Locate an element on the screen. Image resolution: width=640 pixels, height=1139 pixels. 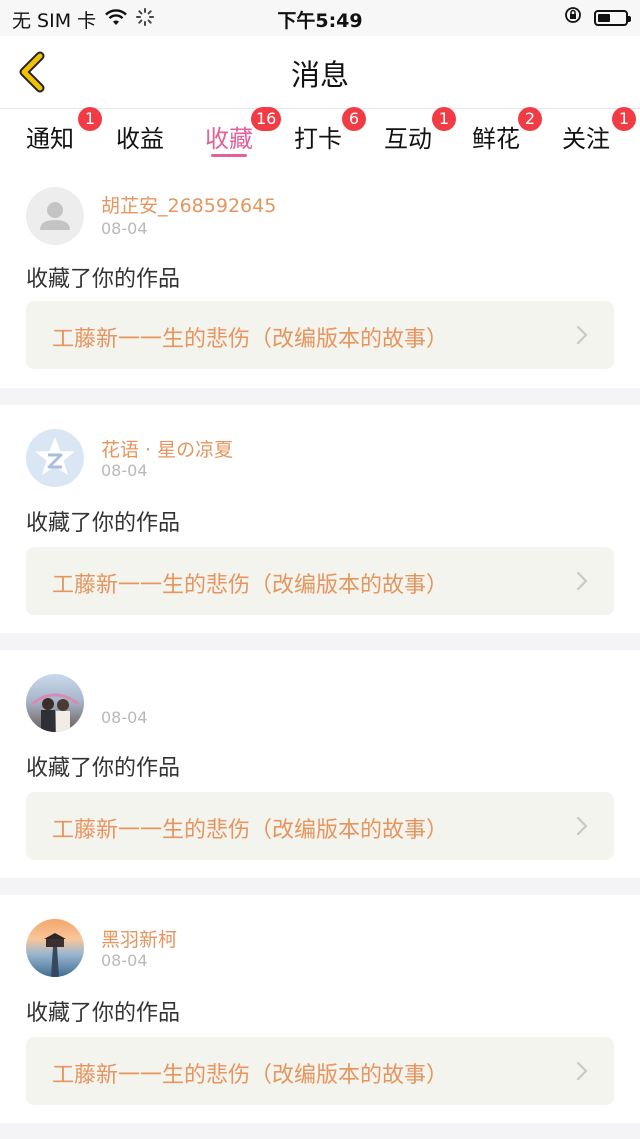
user-name: 胡芷安_268592645 is located at coordinates (188, 204).